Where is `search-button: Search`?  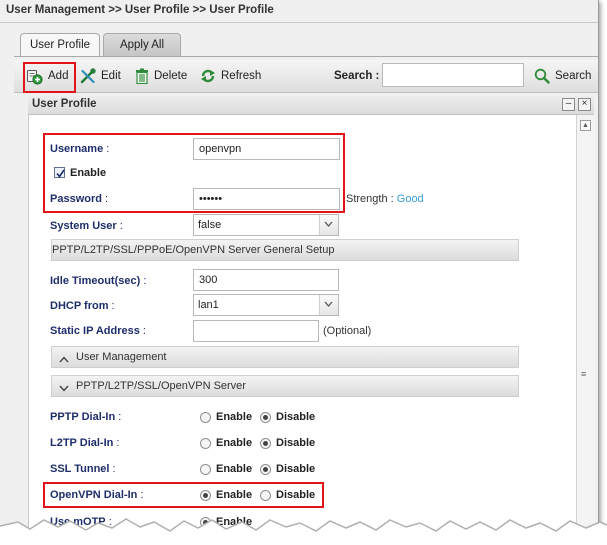
search-button: Search is located at coordinates (562, 76).